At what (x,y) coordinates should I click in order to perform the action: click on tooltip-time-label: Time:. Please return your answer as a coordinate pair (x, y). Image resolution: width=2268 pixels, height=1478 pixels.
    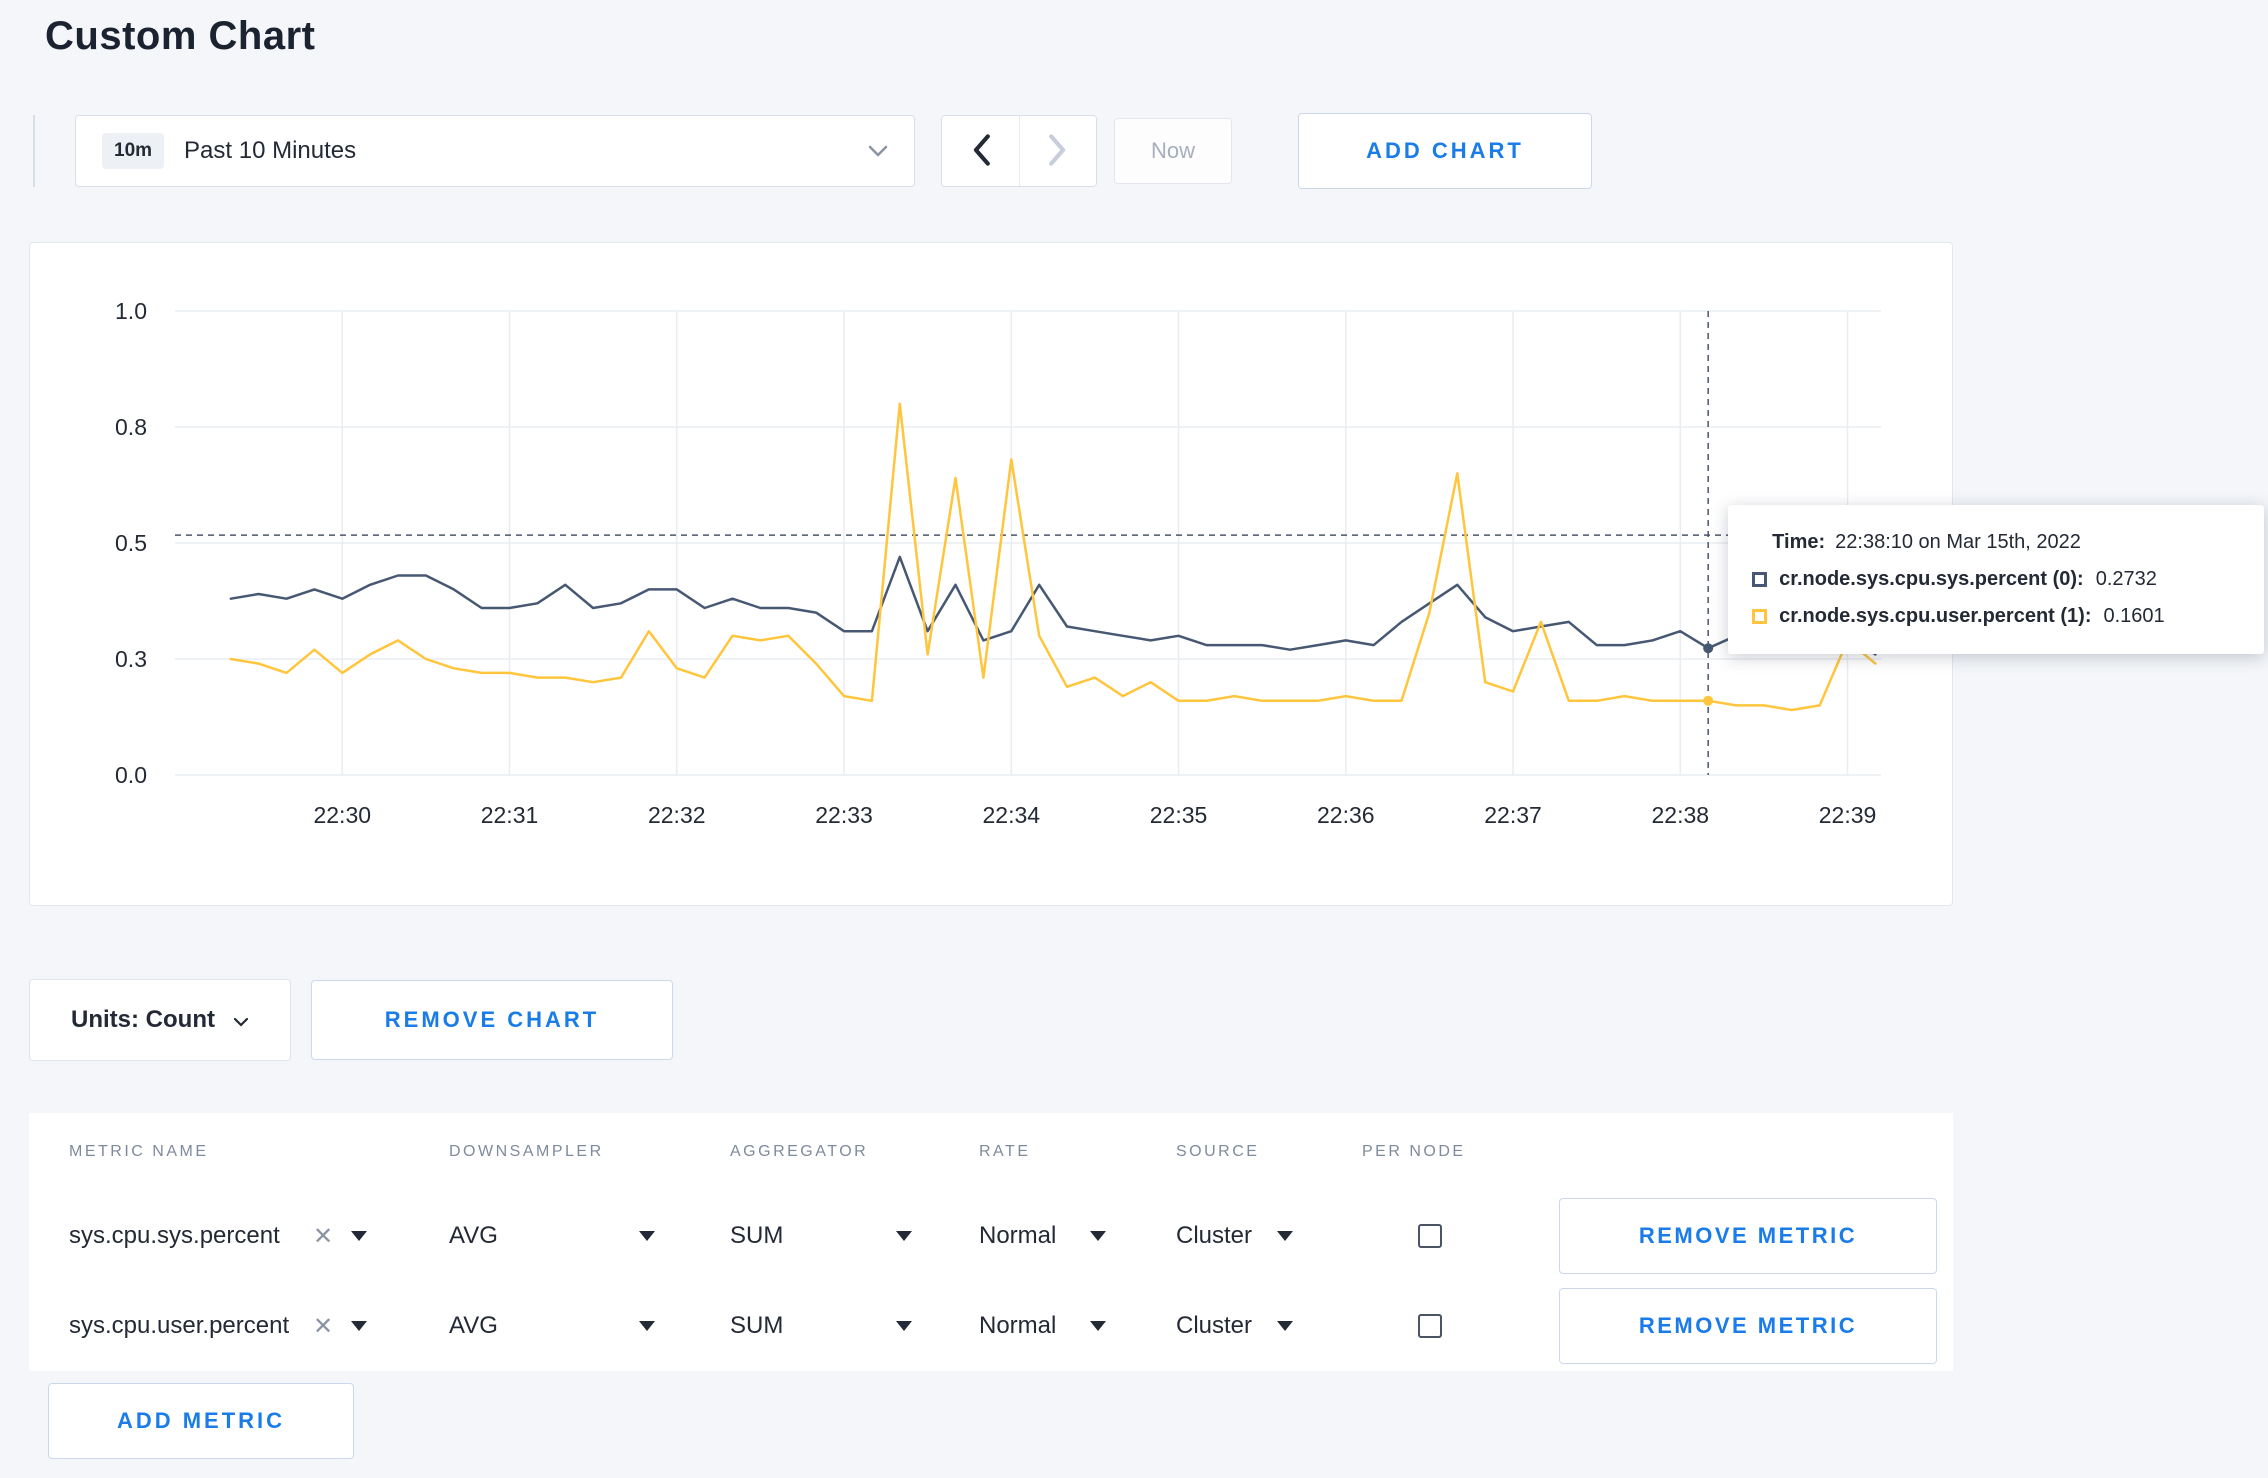
    Looking at the image, I should click on (1799, 542).